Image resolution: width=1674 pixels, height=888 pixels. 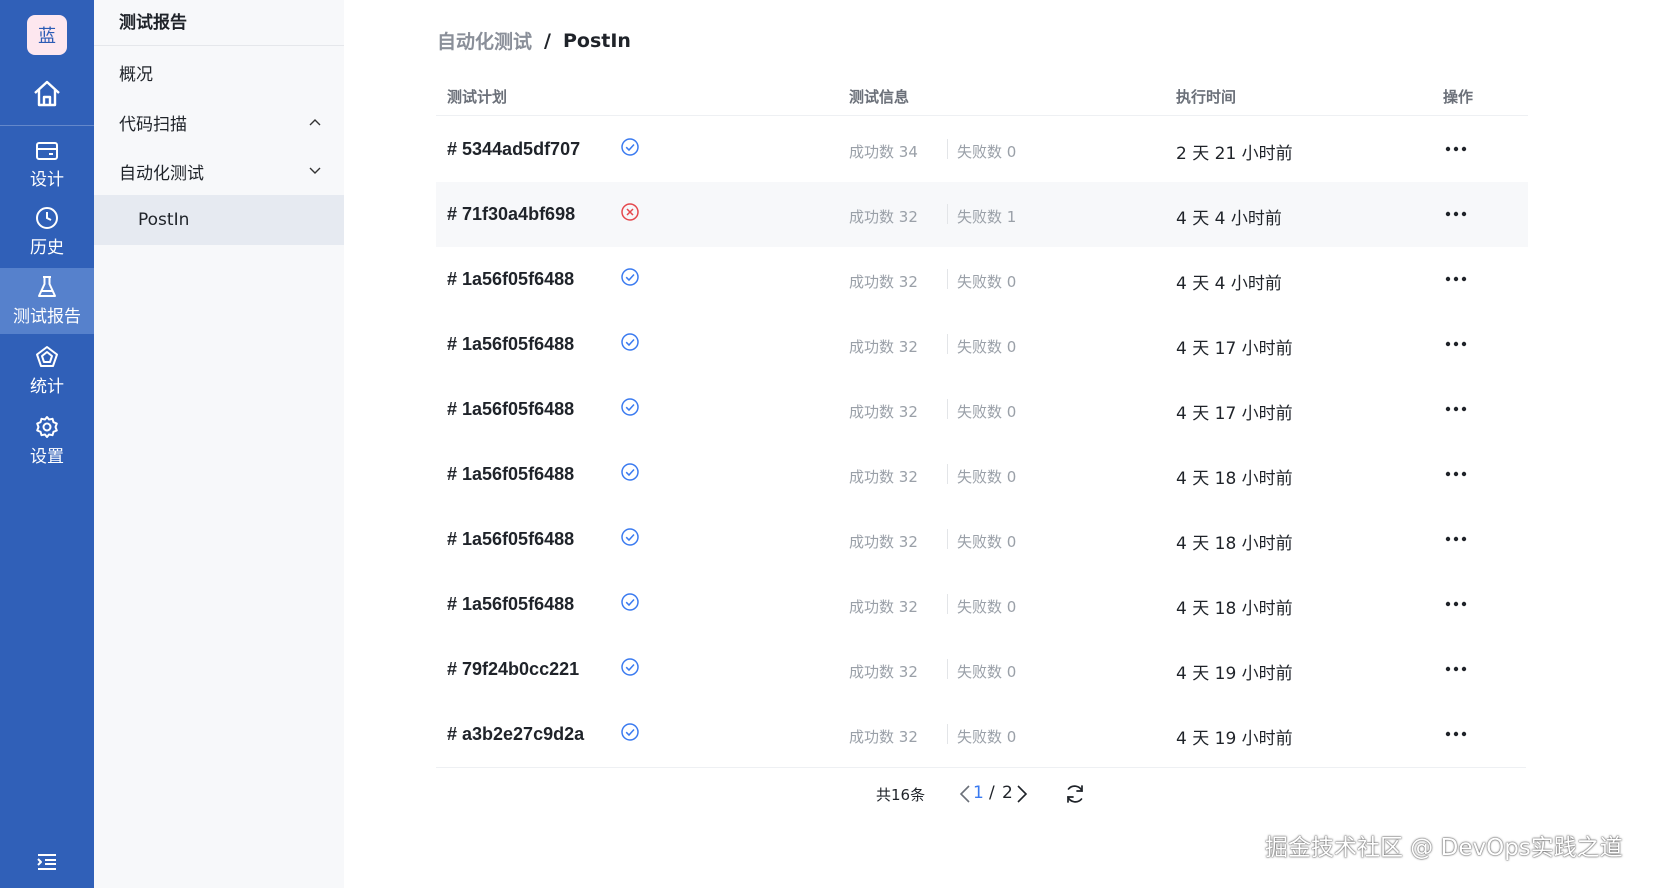 What do you see at coordinates (1229, 284) in the screenshot?
I see `execution-time: 4 天 4 小时前` at bounding box center [1229, 284].